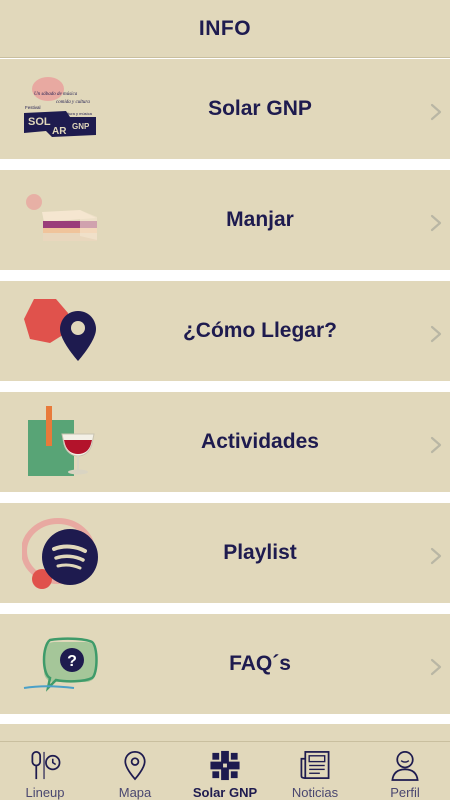  What do you see at coordinates (56, 94) in the screenshot?
I see `logo-line1-text: Un sábado de música` at bounding box center [56, 94].